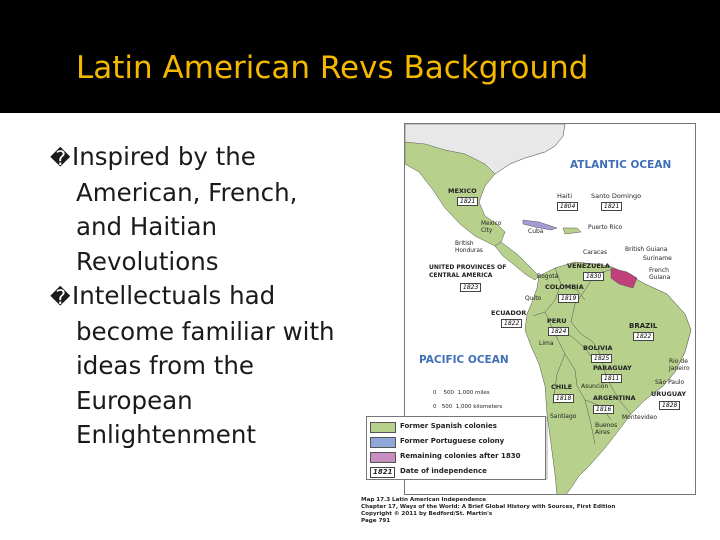 The height and width of the screenshot is (540, 720). What do you see at coordinates (536, 231) in the screenshot?
I see `cuba-label: Cuba` at bounding box center [536, 231].